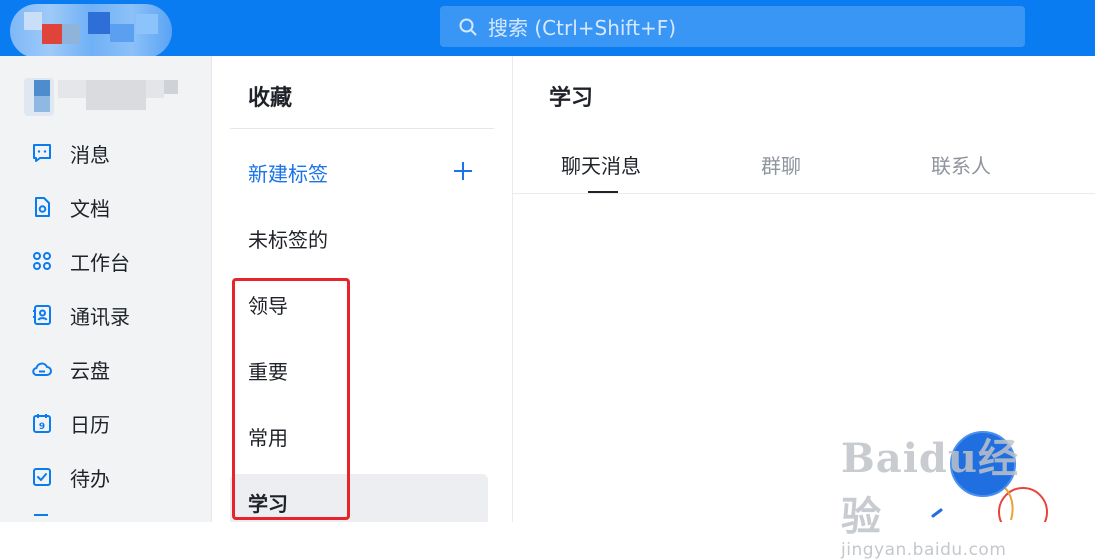  What do you see at coordinates (42, 315) in the screenshot?
I see `contacts-icon` at bounding box center [42, 315].